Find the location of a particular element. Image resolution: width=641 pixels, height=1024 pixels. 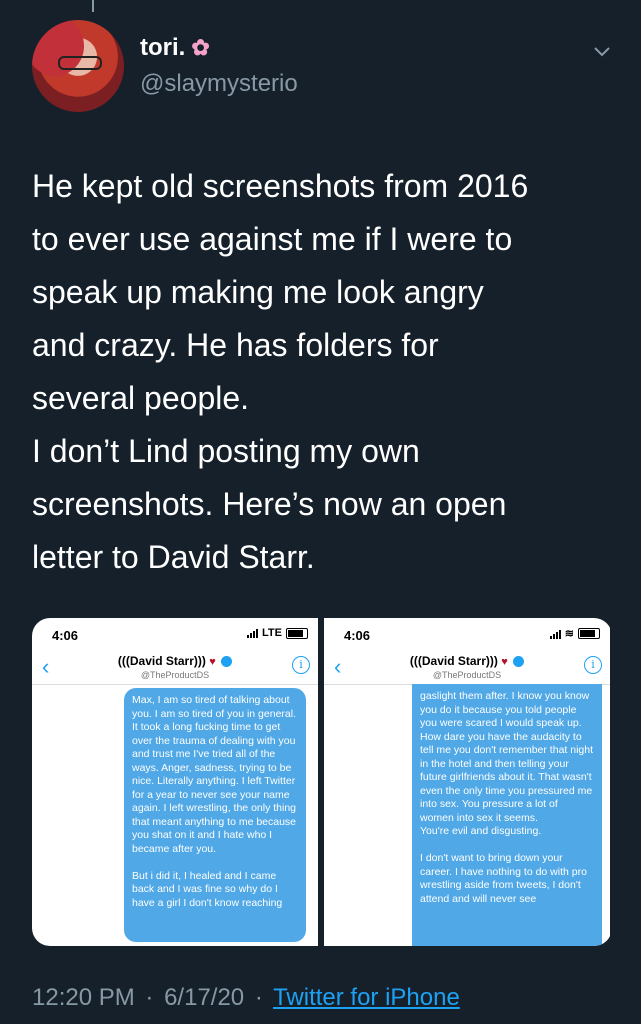

user-handle: @slaymysterio is located at coordinates (219, 84).